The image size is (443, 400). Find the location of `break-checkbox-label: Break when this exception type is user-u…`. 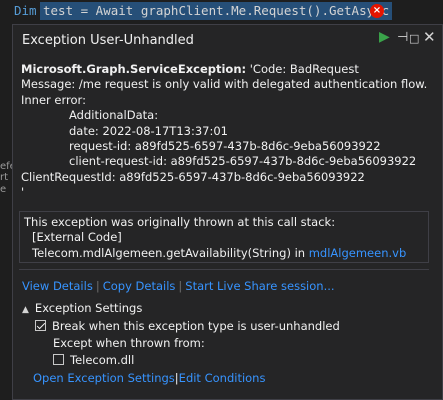

break-checkbox-label: Break when this exception type is user-u… is located at coordinates (196, 326).